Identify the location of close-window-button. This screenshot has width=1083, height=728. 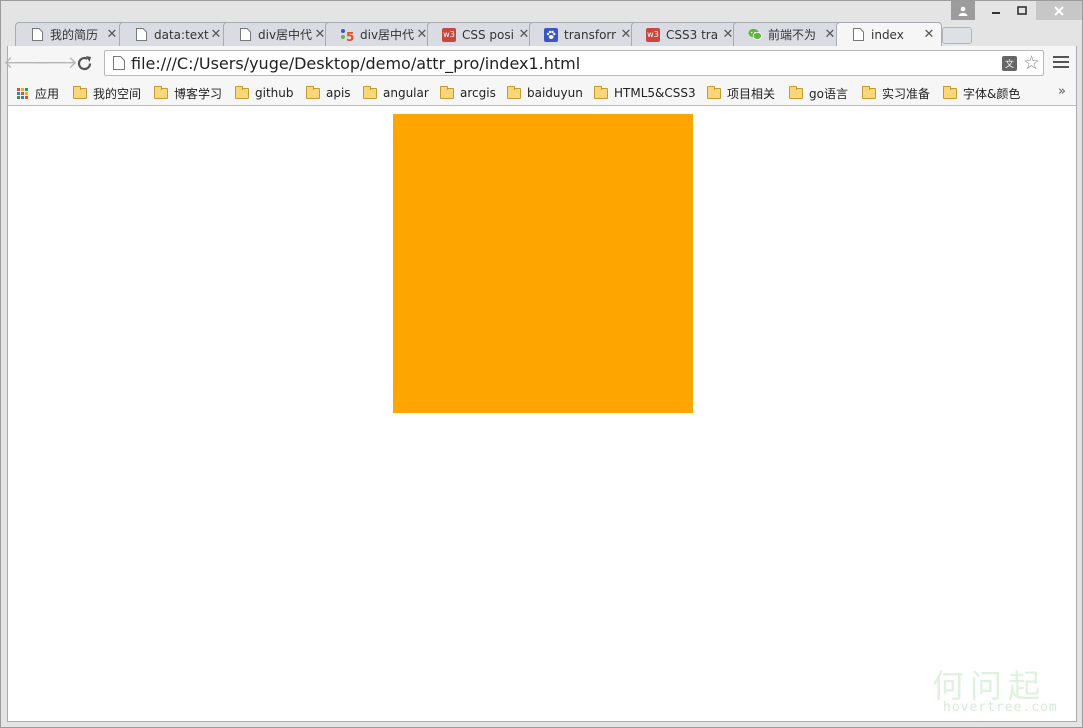
(1059, 10).